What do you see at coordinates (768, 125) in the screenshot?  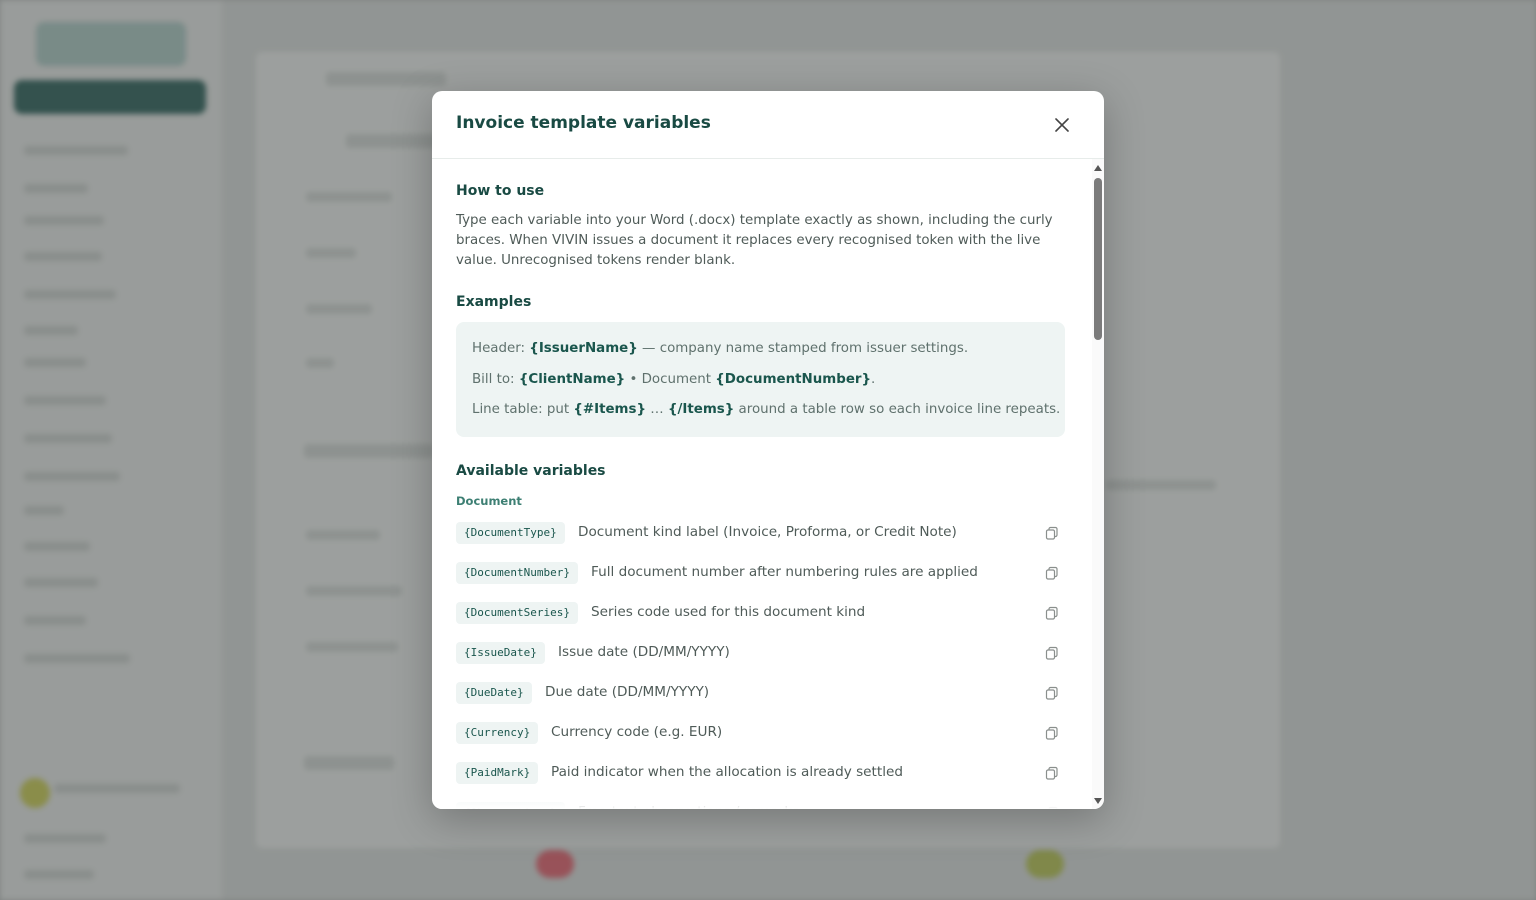 I see `modal-header: Invoice template variables` at bounding box center [768, 125].